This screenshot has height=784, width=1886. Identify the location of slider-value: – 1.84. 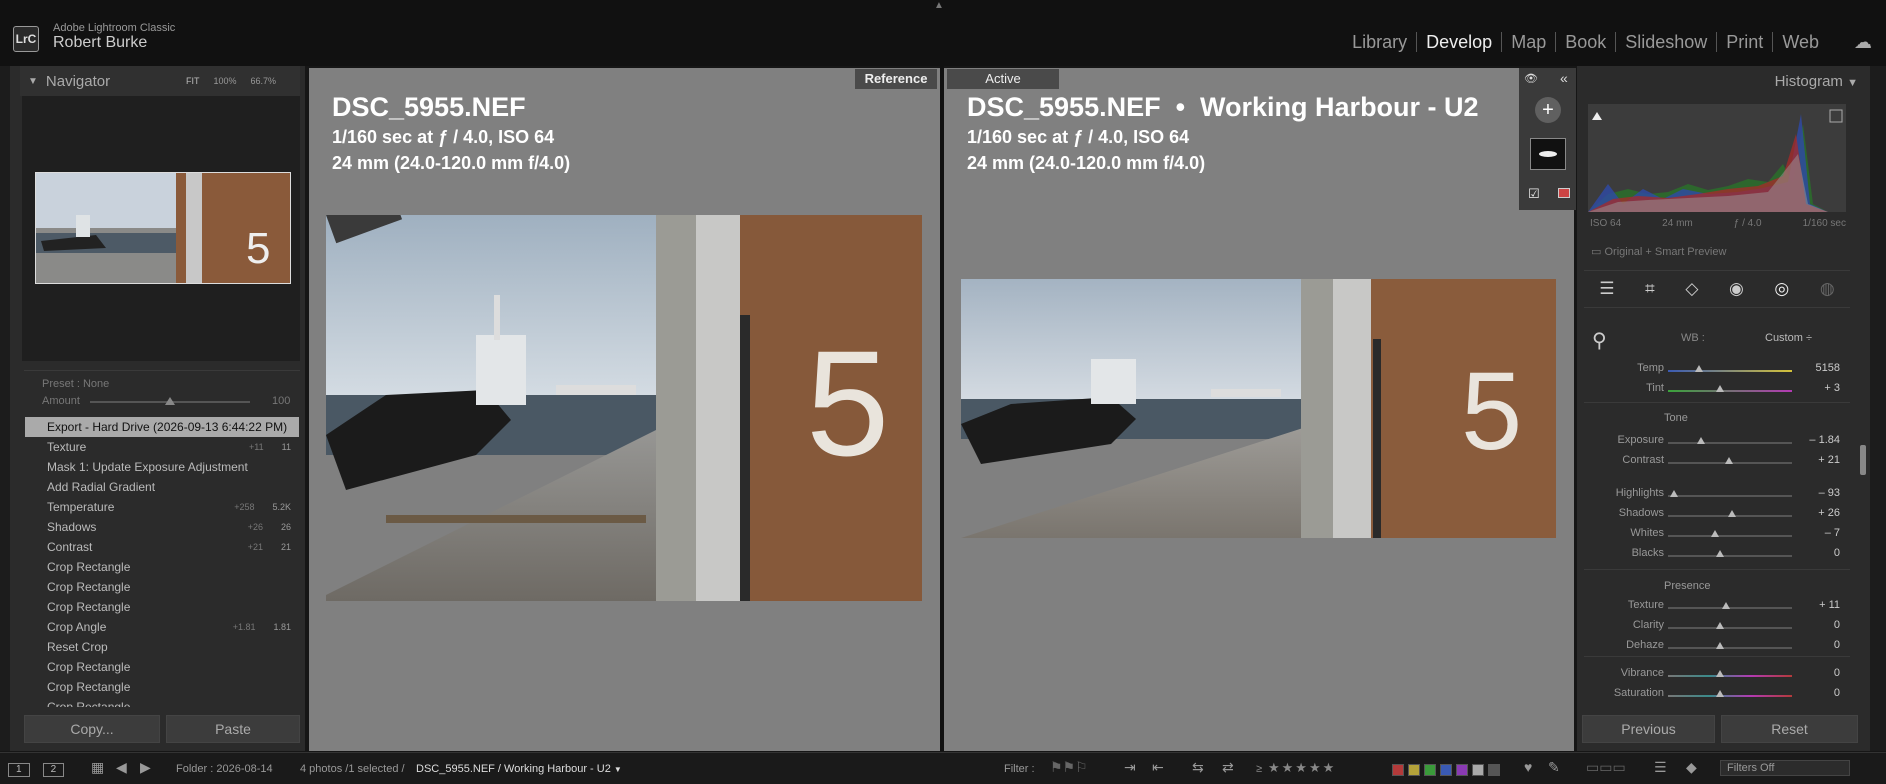
(1824, 440).